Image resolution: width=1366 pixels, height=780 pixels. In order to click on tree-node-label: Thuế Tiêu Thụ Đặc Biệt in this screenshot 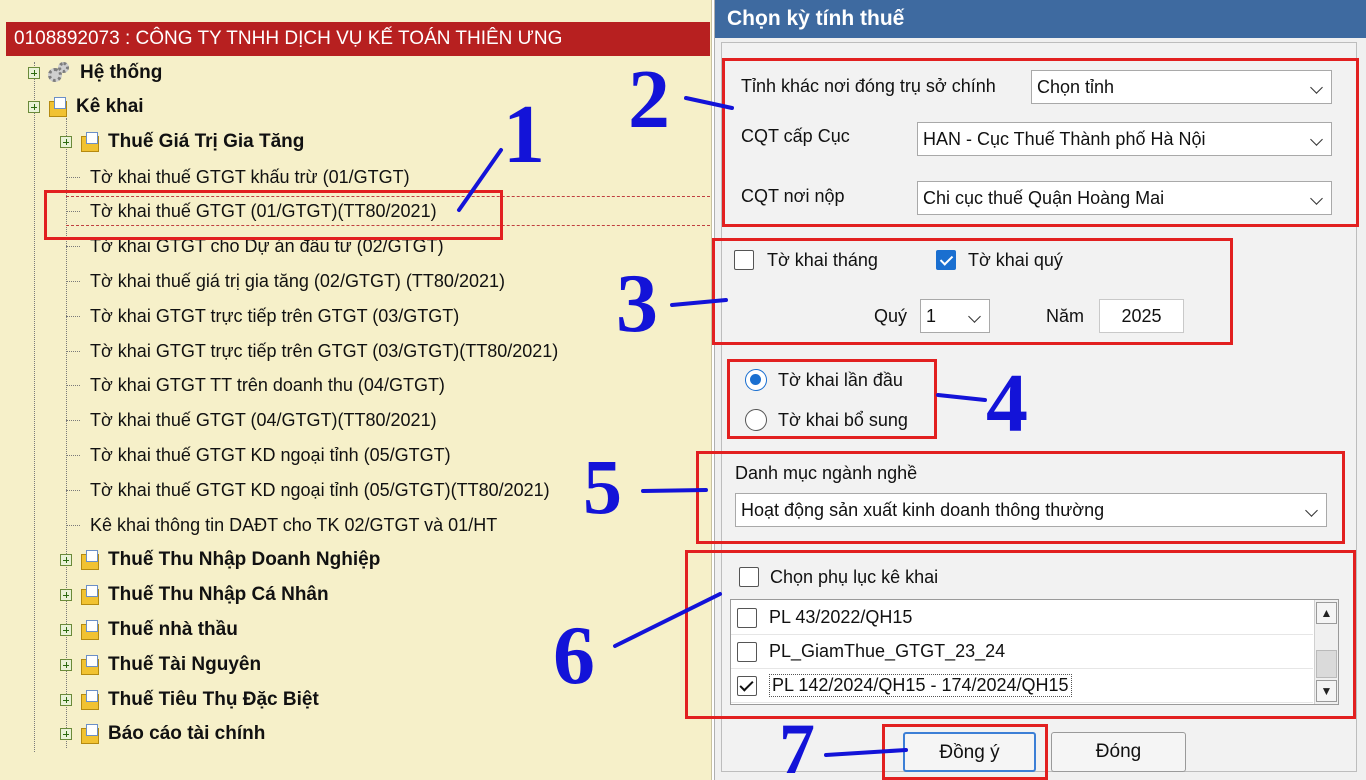, I will do `click(213, 699)`.